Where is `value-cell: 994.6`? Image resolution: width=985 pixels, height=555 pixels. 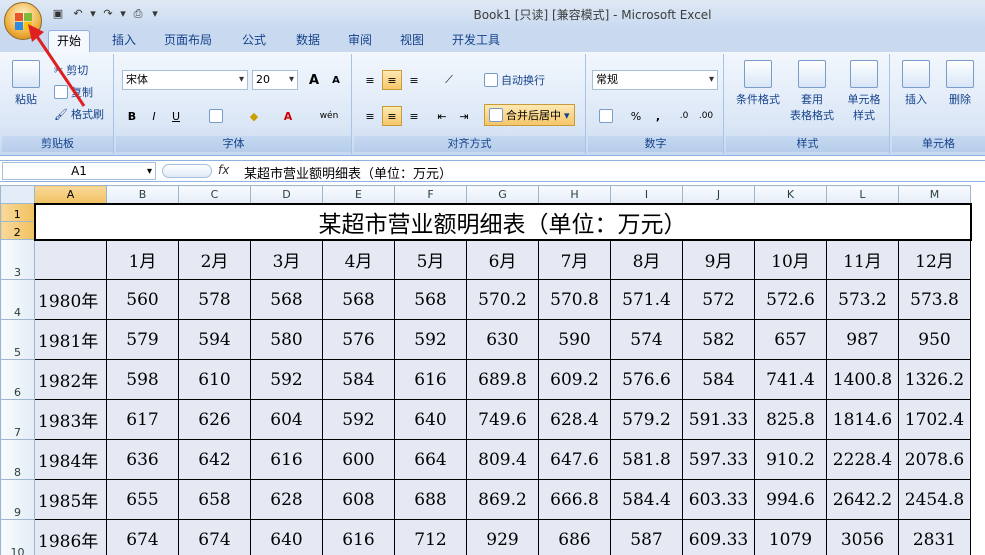
value-cell: 994.6 is located at coordinates (790, 499).